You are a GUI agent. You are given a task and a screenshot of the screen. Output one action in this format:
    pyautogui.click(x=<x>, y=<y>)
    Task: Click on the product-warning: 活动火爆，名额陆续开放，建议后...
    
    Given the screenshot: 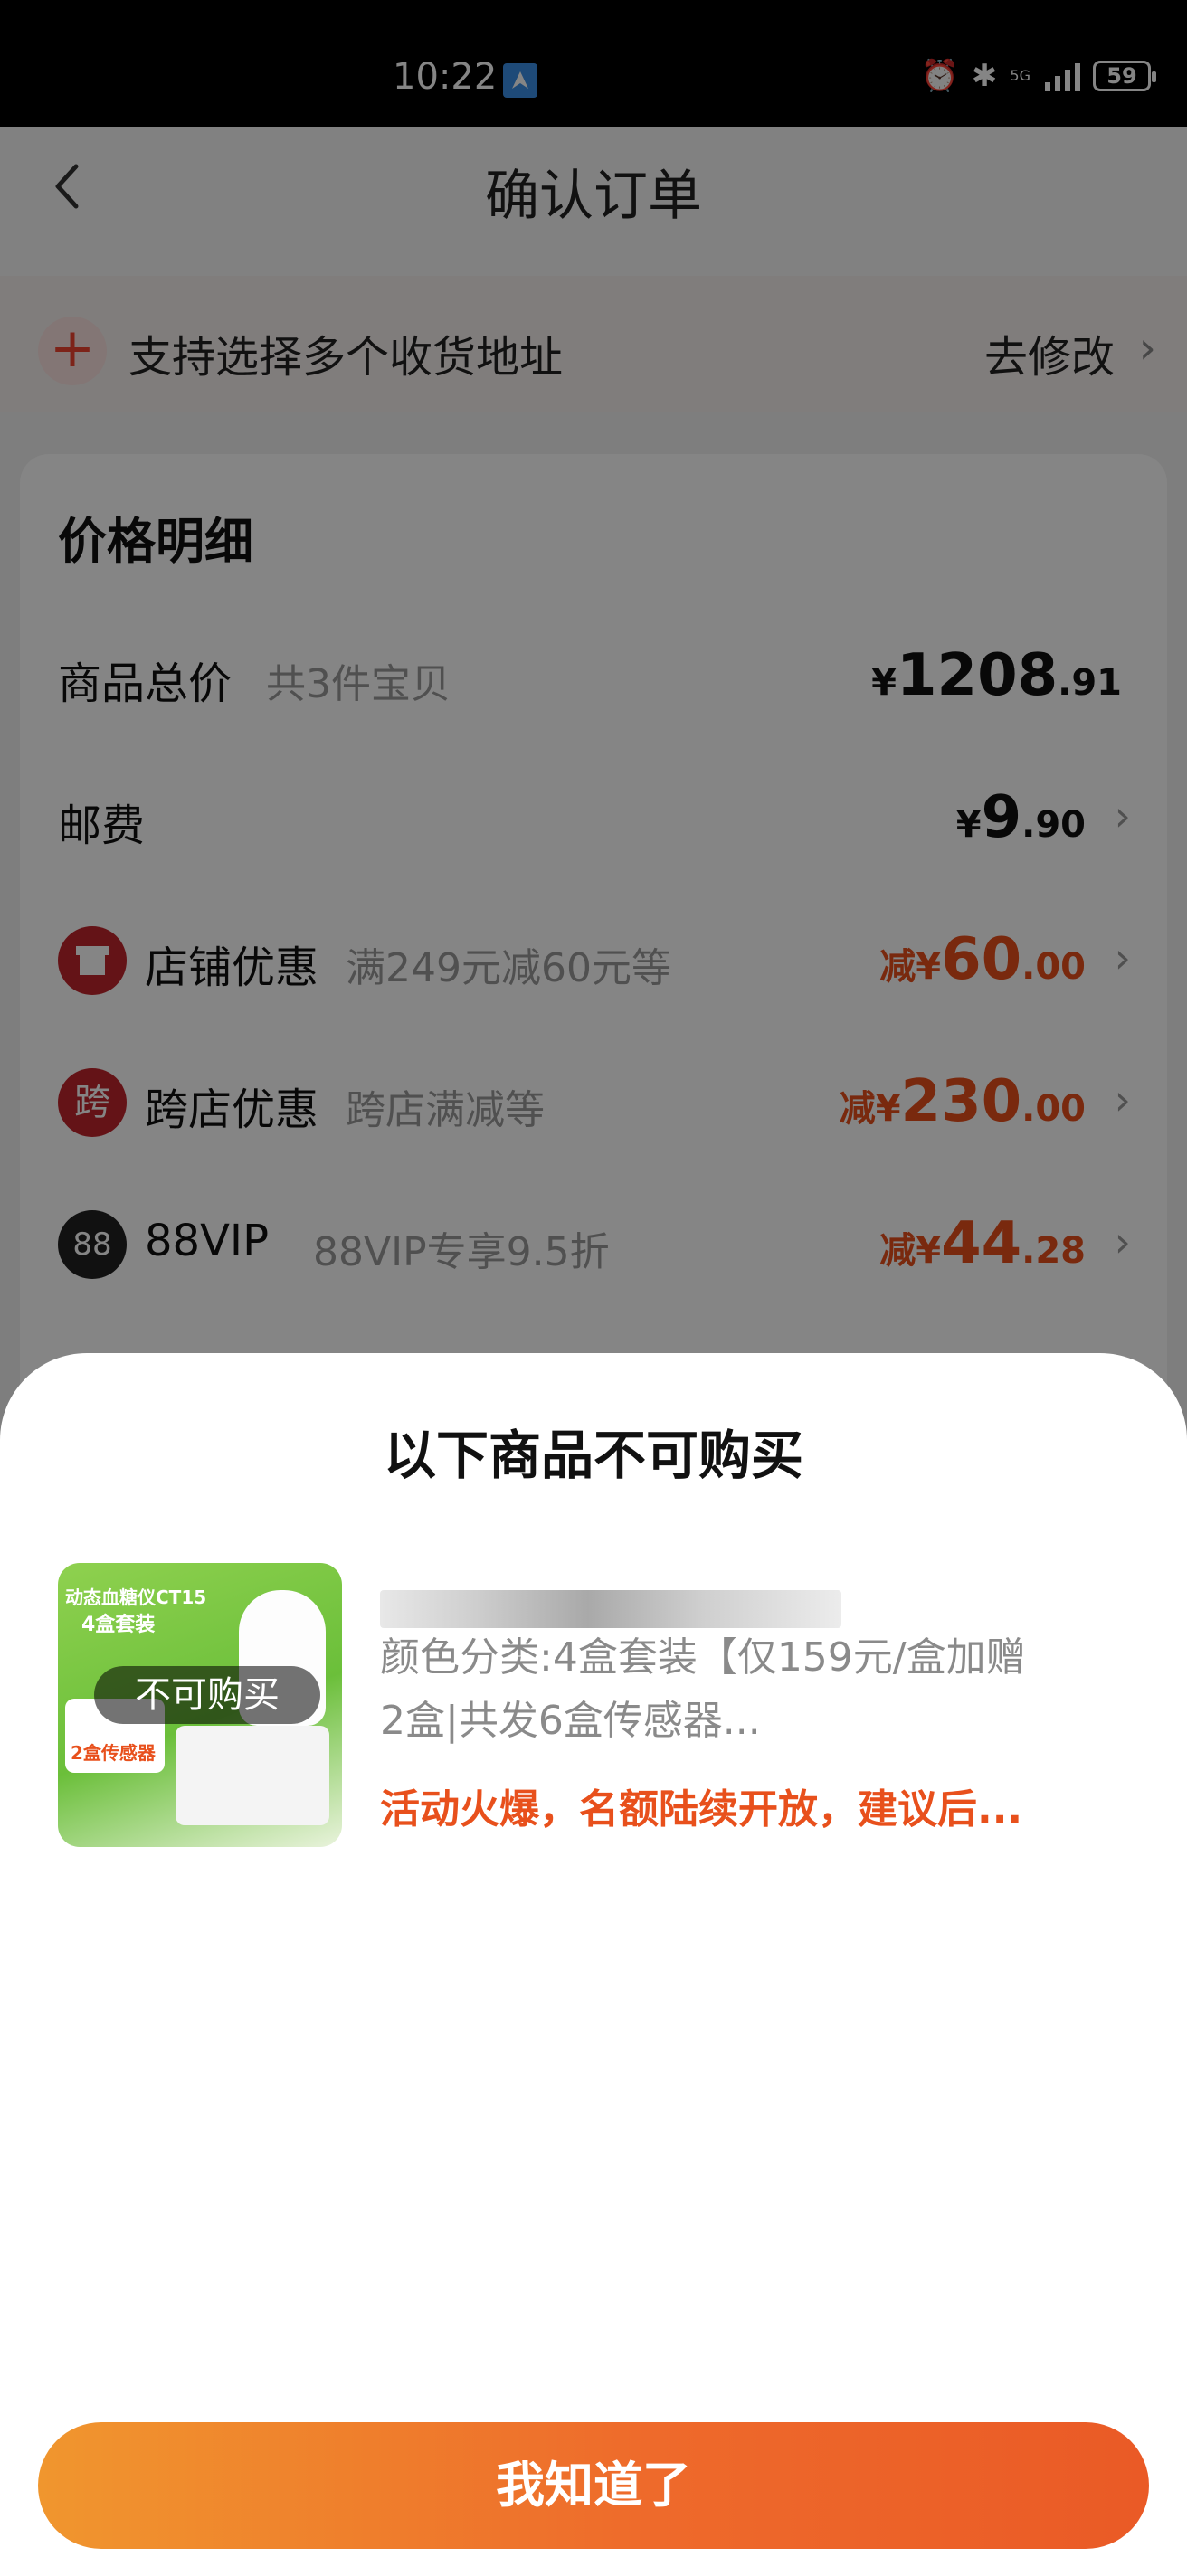 What is the action you would take?
    pyautogui.click(x=701, y=1809)
    